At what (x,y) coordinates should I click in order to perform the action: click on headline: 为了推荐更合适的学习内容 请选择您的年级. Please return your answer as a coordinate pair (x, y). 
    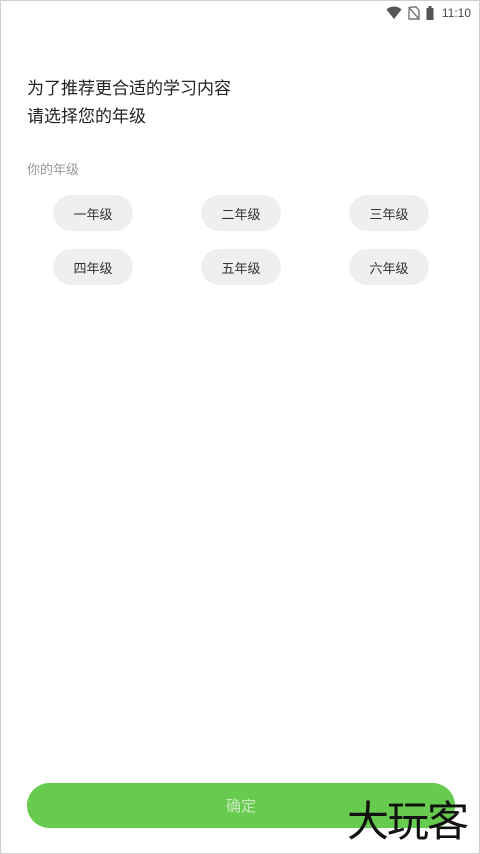
    Looking at the image, I should click on (129, 103).